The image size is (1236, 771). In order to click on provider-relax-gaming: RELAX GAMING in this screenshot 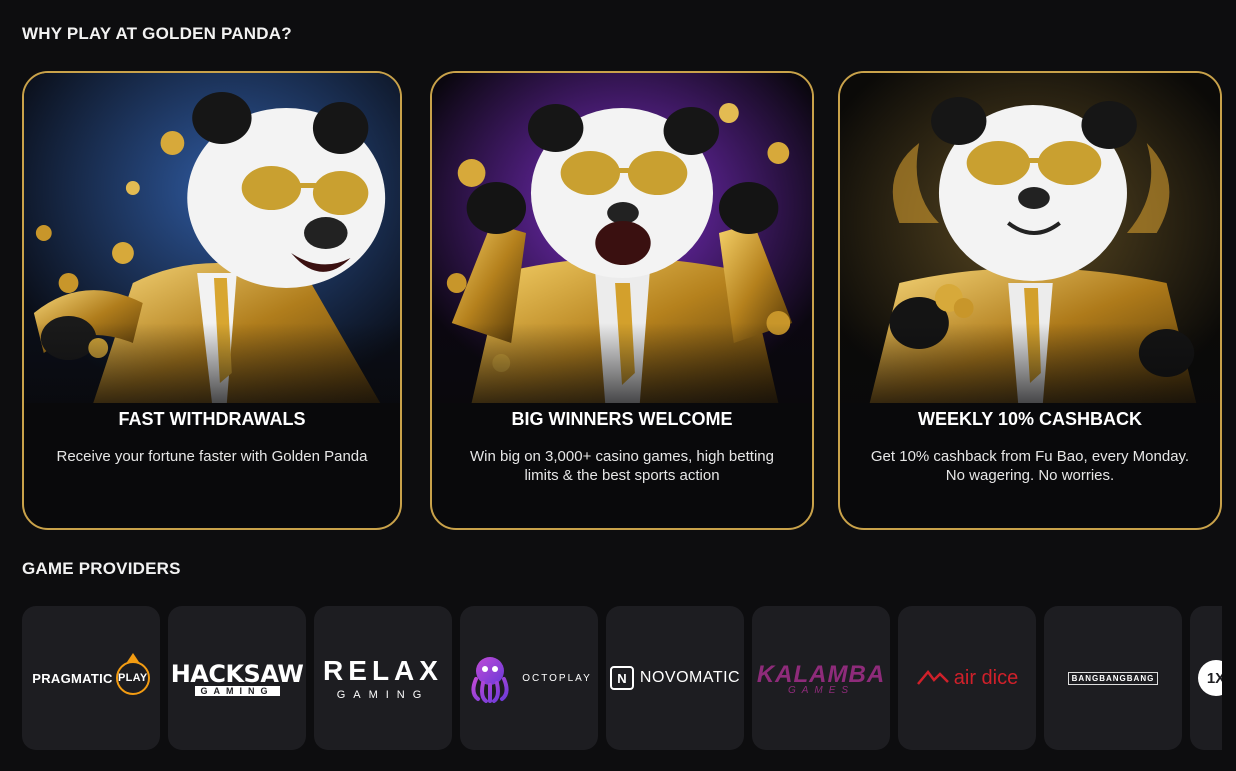, I will do `click(383, 678)`.